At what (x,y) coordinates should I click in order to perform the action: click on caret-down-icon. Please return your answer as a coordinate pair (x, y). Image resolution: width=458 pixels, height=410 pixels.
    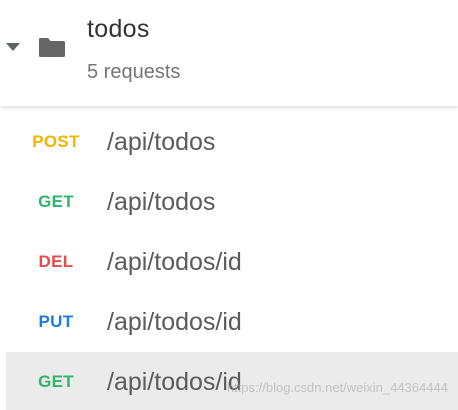
    Looking at the image, I should click on (13, 47).